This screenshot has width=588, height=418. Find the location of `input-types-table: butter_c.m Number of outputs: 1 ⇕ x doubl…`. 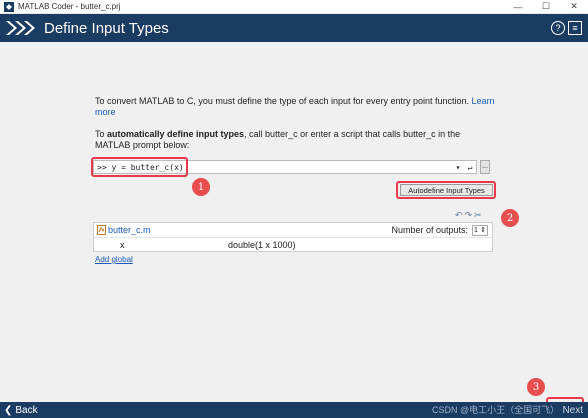

input-types-table: butter_c.m Number of outputs: 1 ⇕ x doubl… is located at coordinates (293, 237).